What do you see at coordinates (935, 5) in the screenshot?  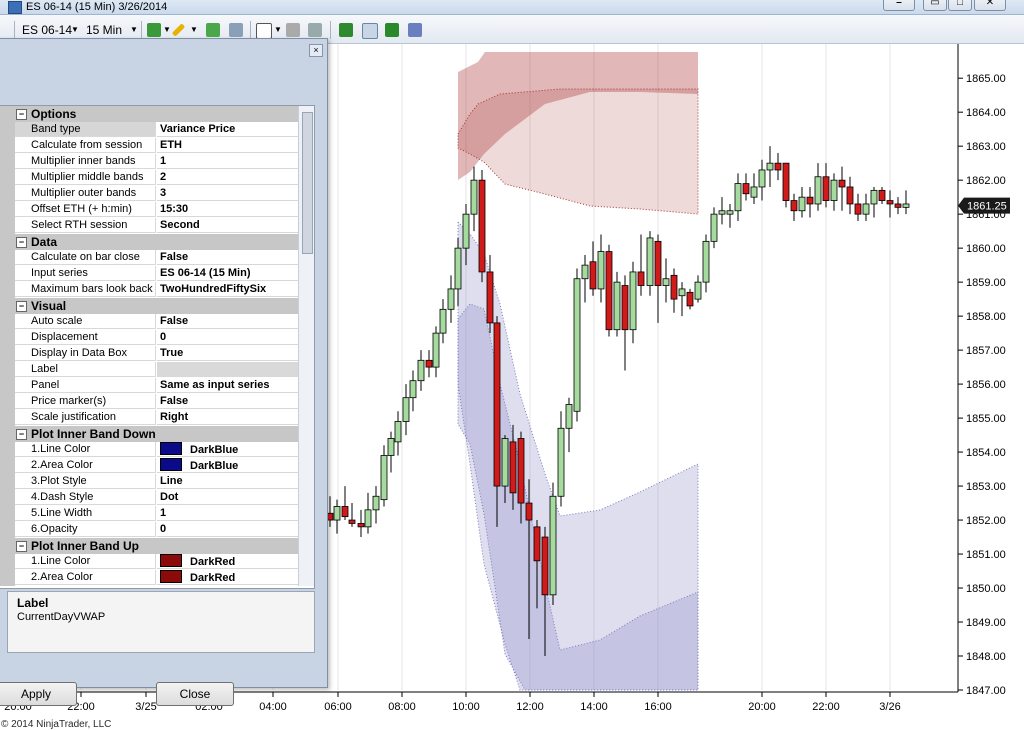 I see `restore-button: ▭` at bounding box center [935, 5].